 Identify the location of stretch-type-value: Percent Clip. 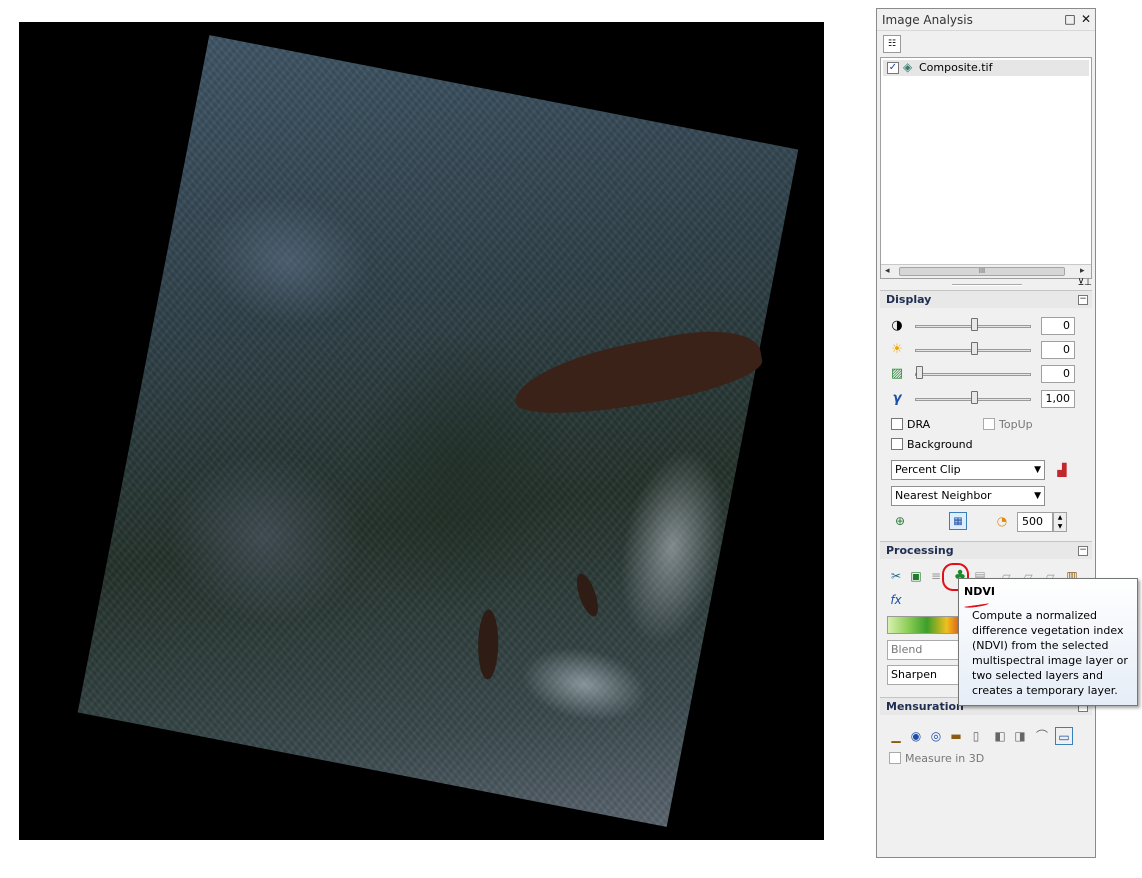
(928, 469).